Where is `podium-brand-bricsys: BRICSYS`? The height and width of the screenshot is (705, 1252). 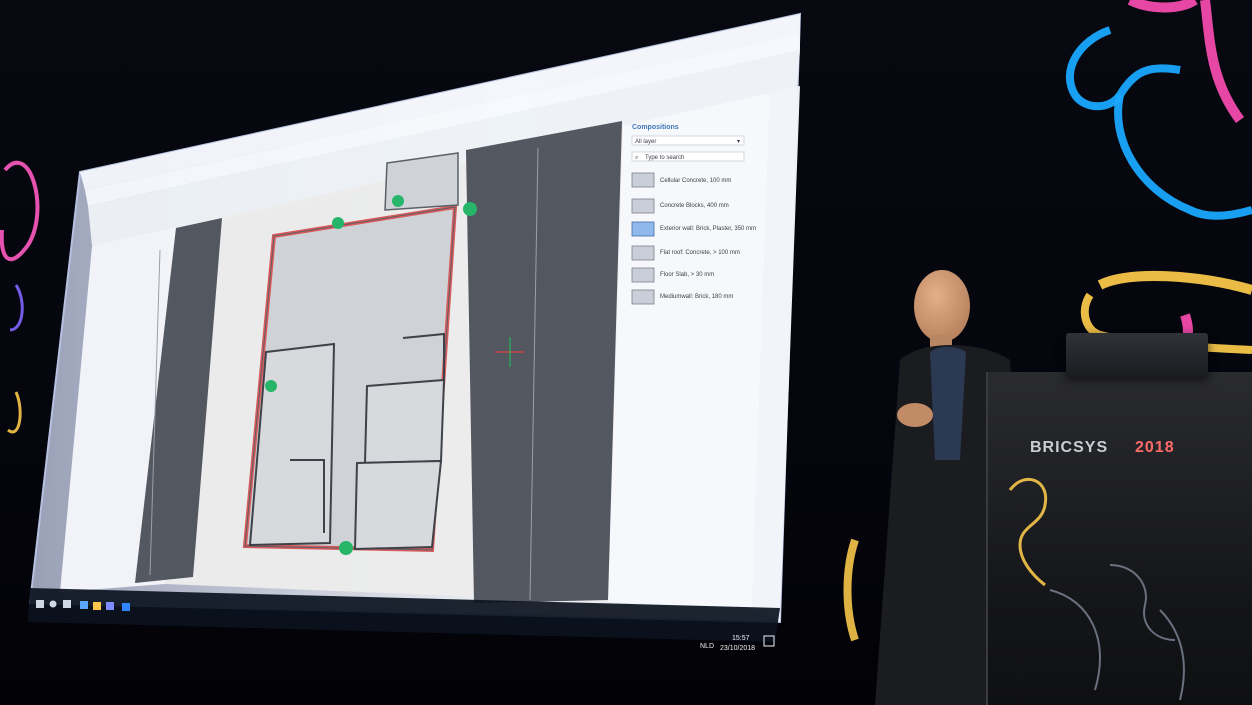
podium-brand-bricsys: BRICSYS is located at coordinates (1069, 447).